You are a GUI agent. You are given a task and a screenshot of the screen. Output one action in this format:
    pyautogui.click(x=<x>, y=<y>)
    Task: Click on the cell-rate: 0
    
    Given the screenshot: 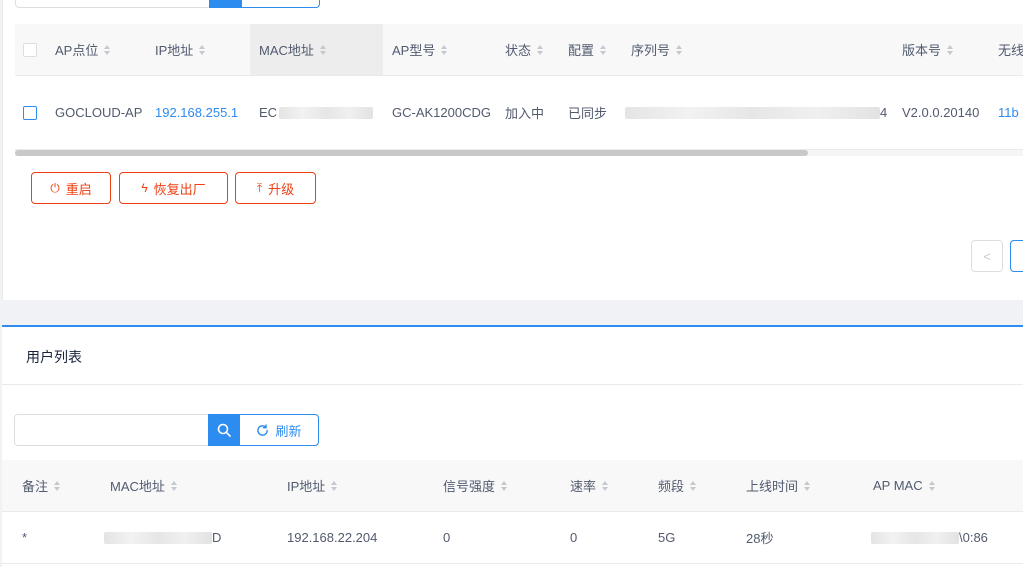 What is the action you would take?
    pyautogui.click(x=574, y=537)
    